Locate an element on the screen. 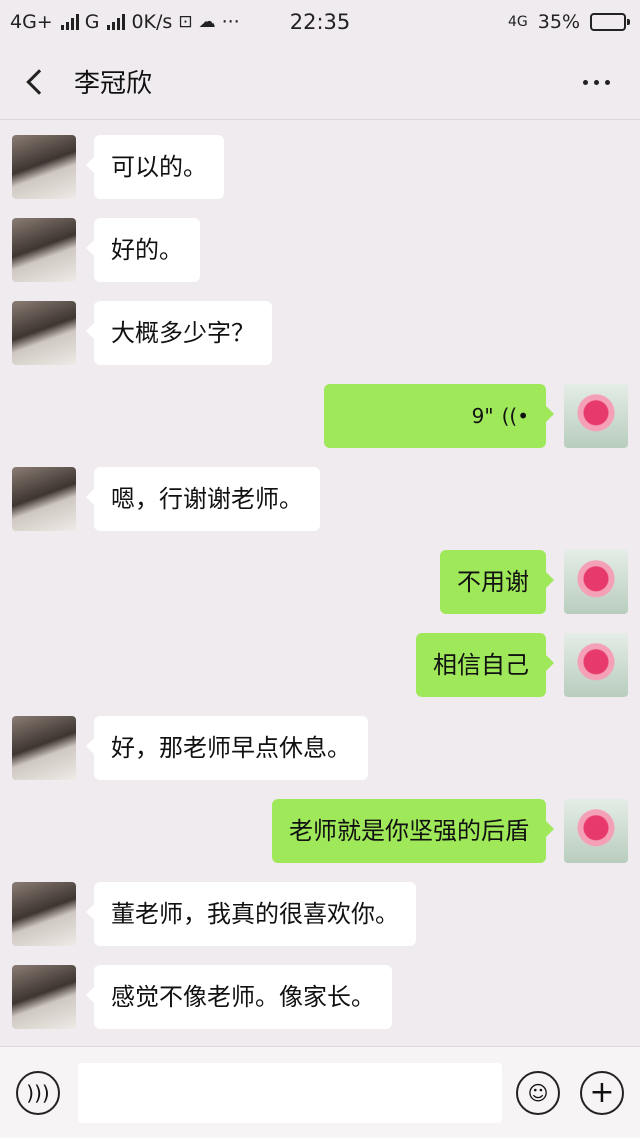 This screenshot has height=1138, width=640. emoji-icon: ☺ is located at coordinates (538, 1093).